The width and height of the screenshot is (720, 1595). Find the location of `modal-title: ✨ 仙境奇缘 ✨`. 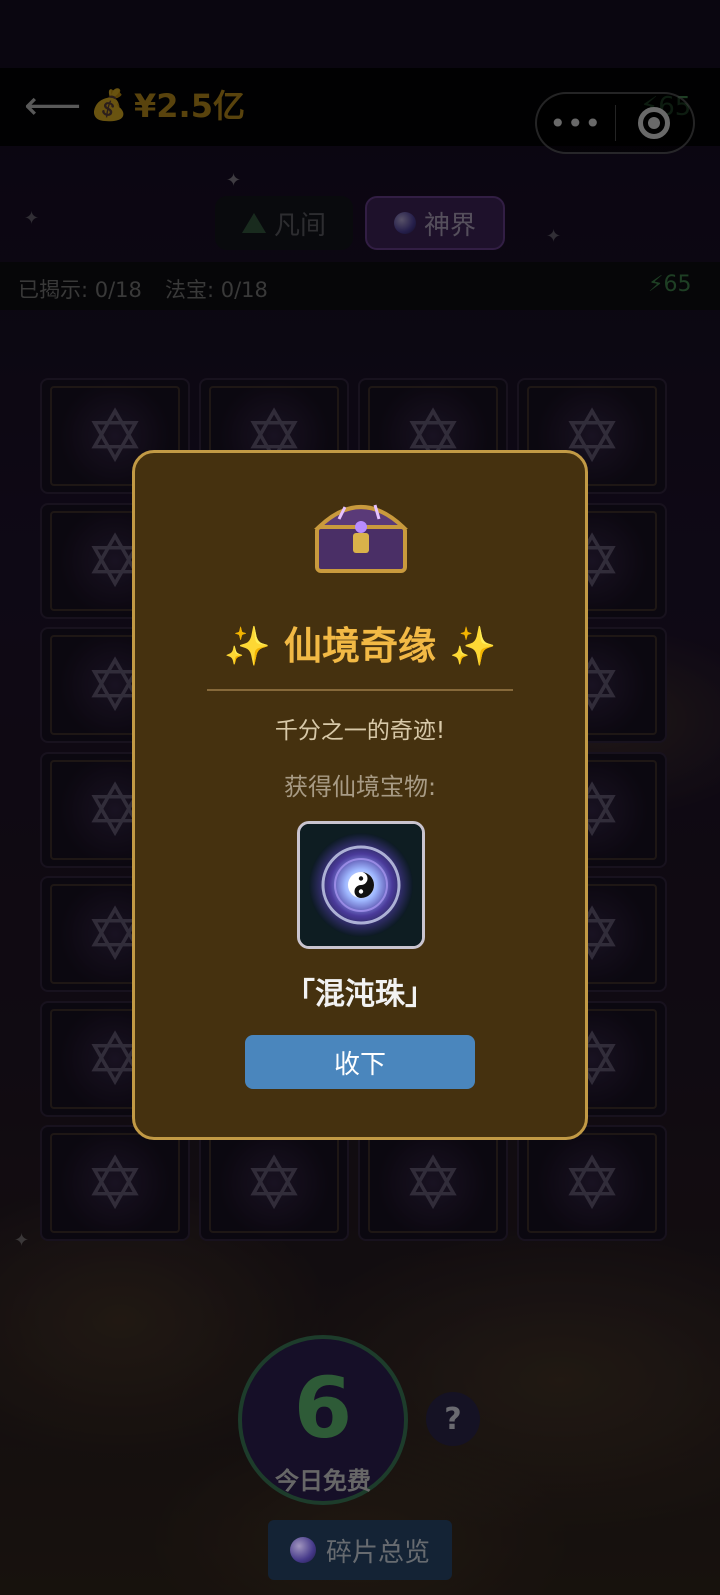

modal-title: ✨ 仙境奇缘 ✨ is located at coordinates (360, 646).